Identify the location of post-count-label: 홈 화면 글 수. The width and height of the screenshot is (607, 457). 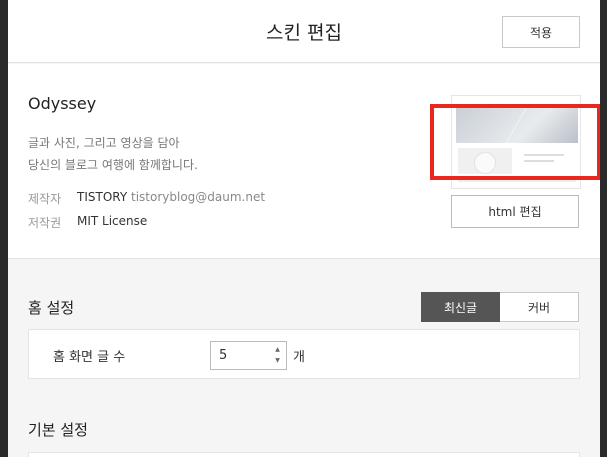
(89, 357).